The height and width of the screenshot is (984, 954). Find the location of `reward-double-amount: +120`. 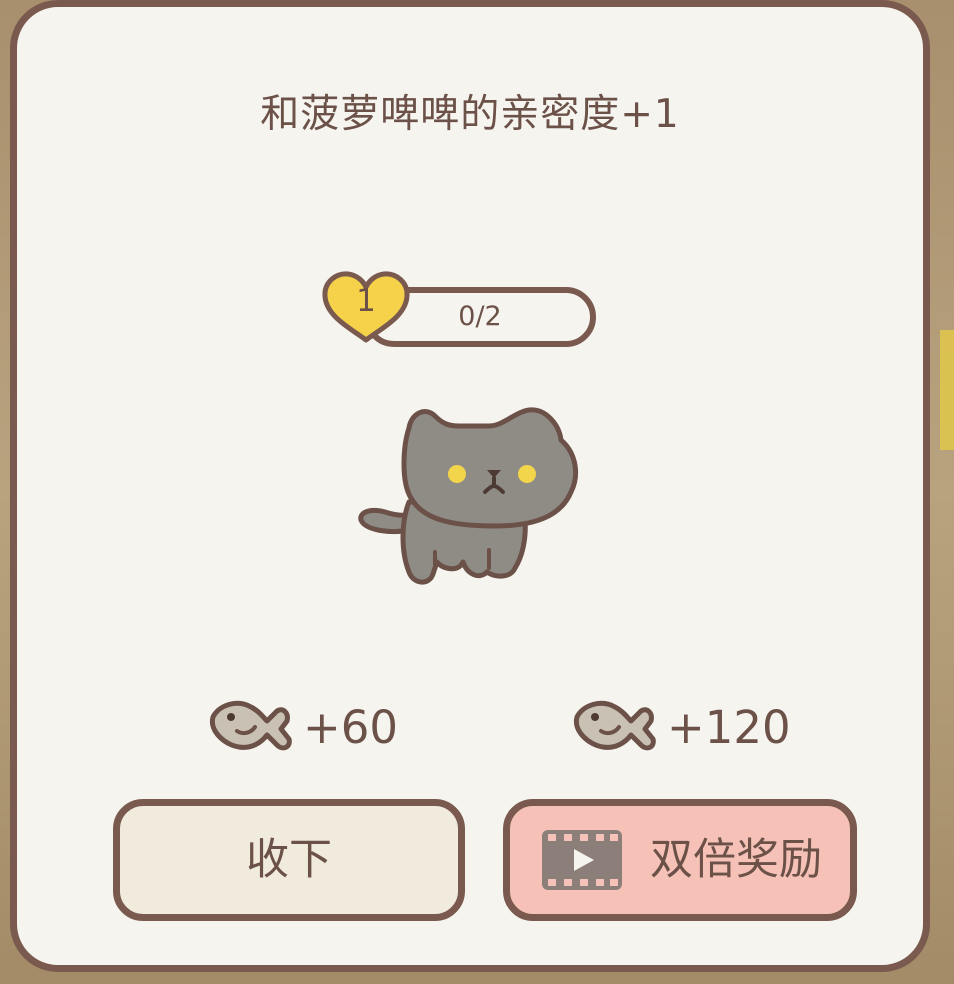

reward-double-amount: +120 is located at coordinates (729, 727).